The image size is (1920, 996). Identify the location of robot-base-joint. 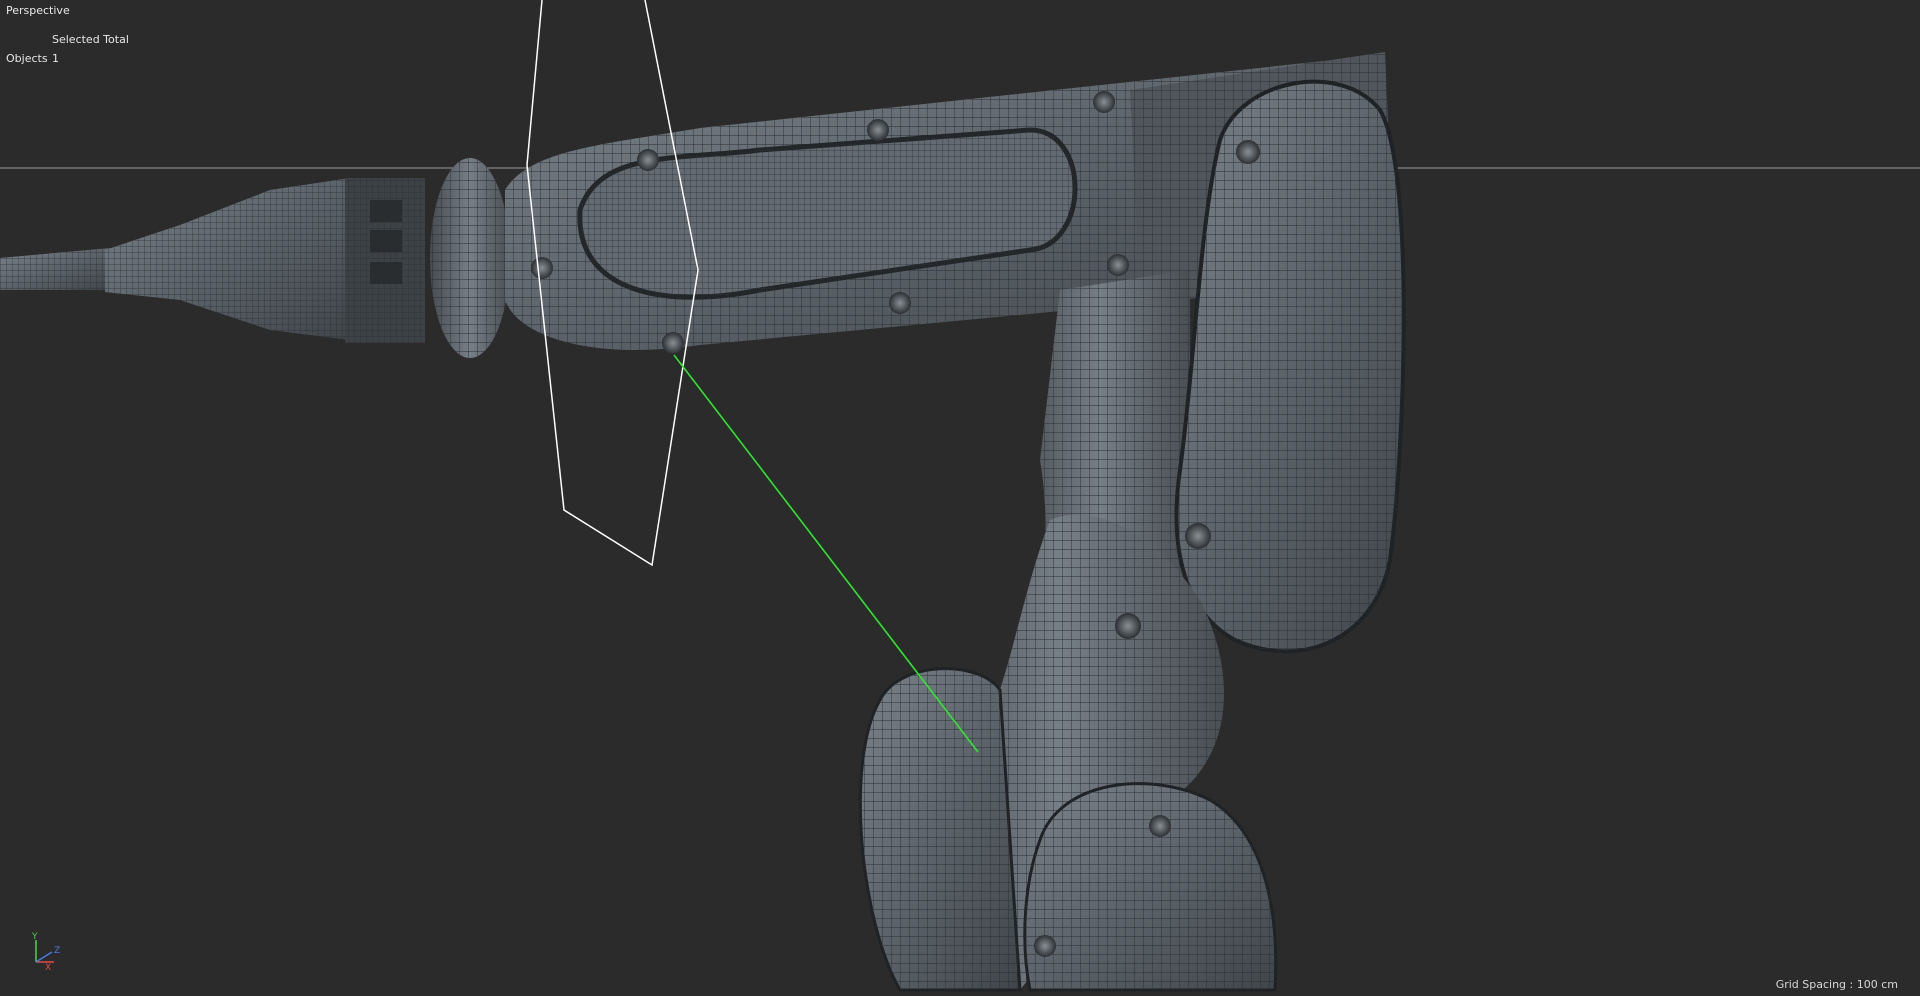
(1150, 887).